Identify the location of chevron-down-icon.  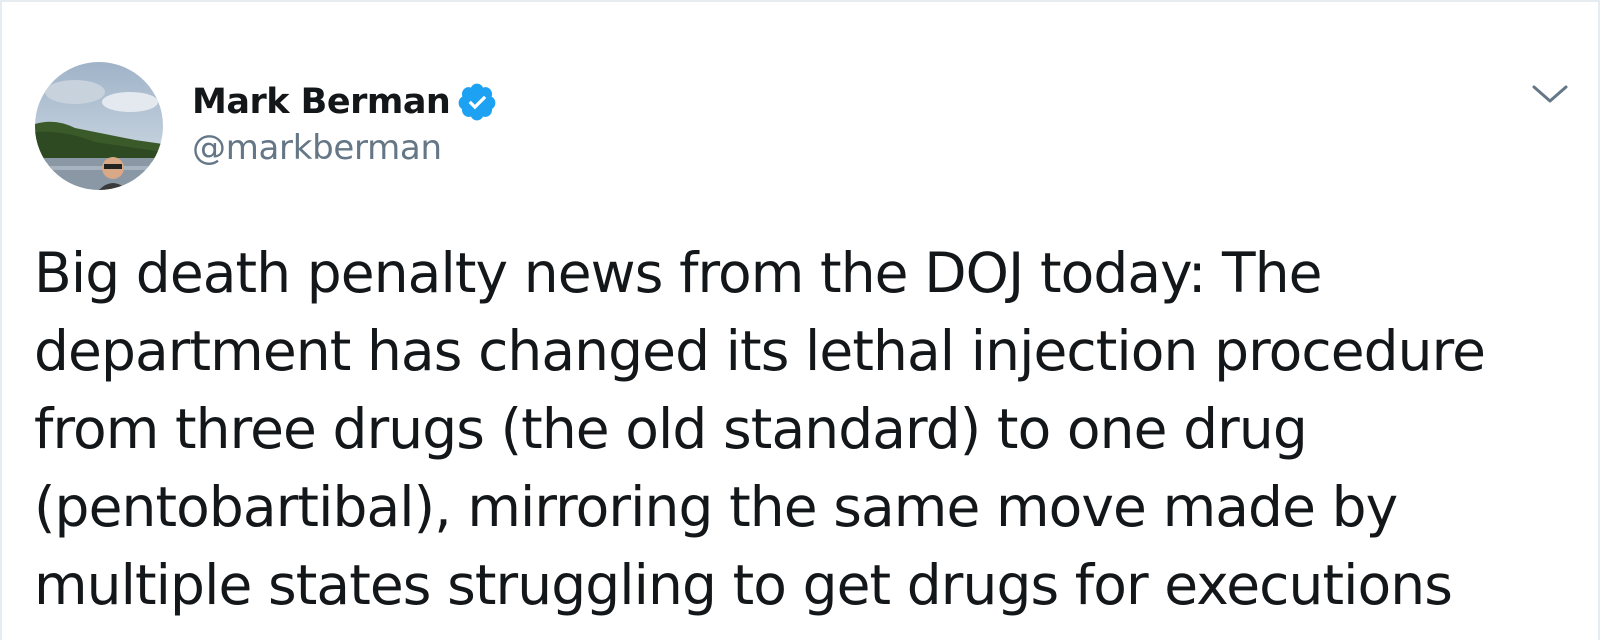
(1550, 94).